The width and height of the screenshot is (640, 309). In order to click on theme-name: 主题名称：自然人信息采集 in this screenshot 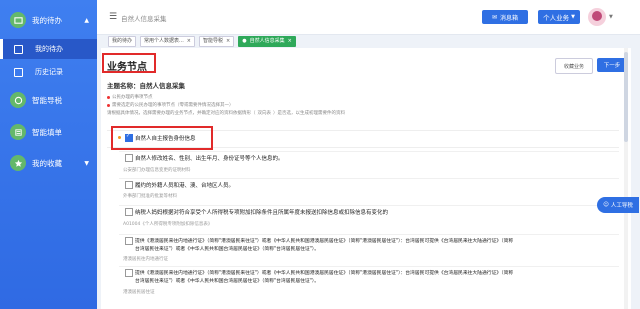, I will do `click(146, 86)`.